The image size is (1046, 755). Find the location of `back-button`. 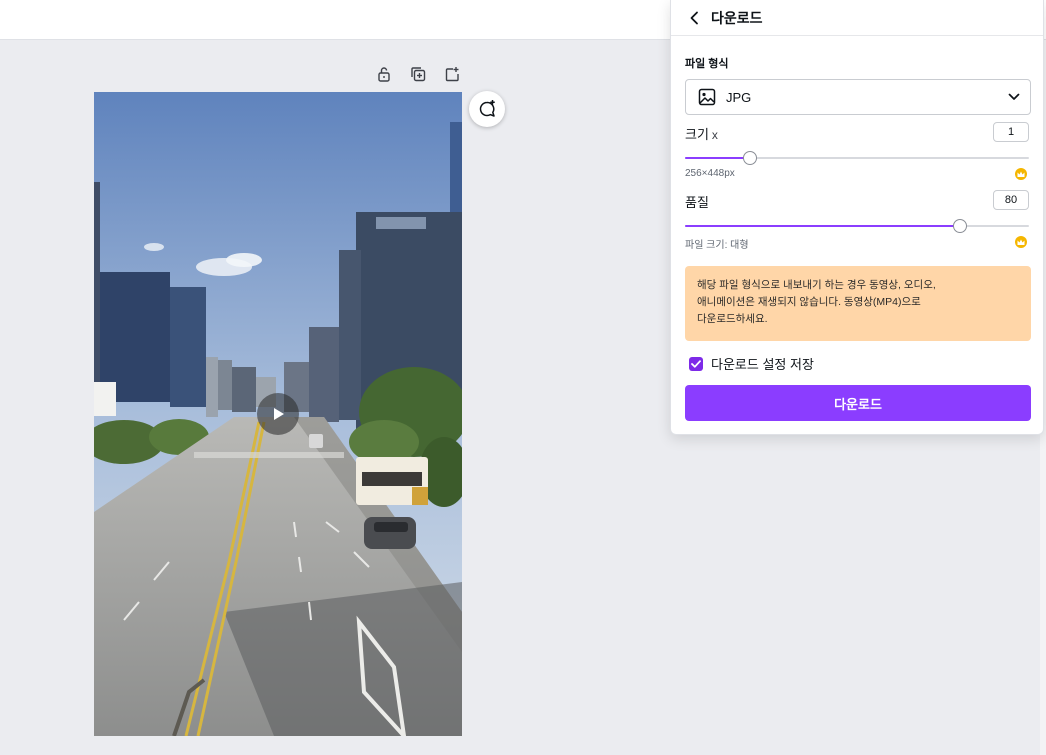

back-button is located at coordinates (695, 18).